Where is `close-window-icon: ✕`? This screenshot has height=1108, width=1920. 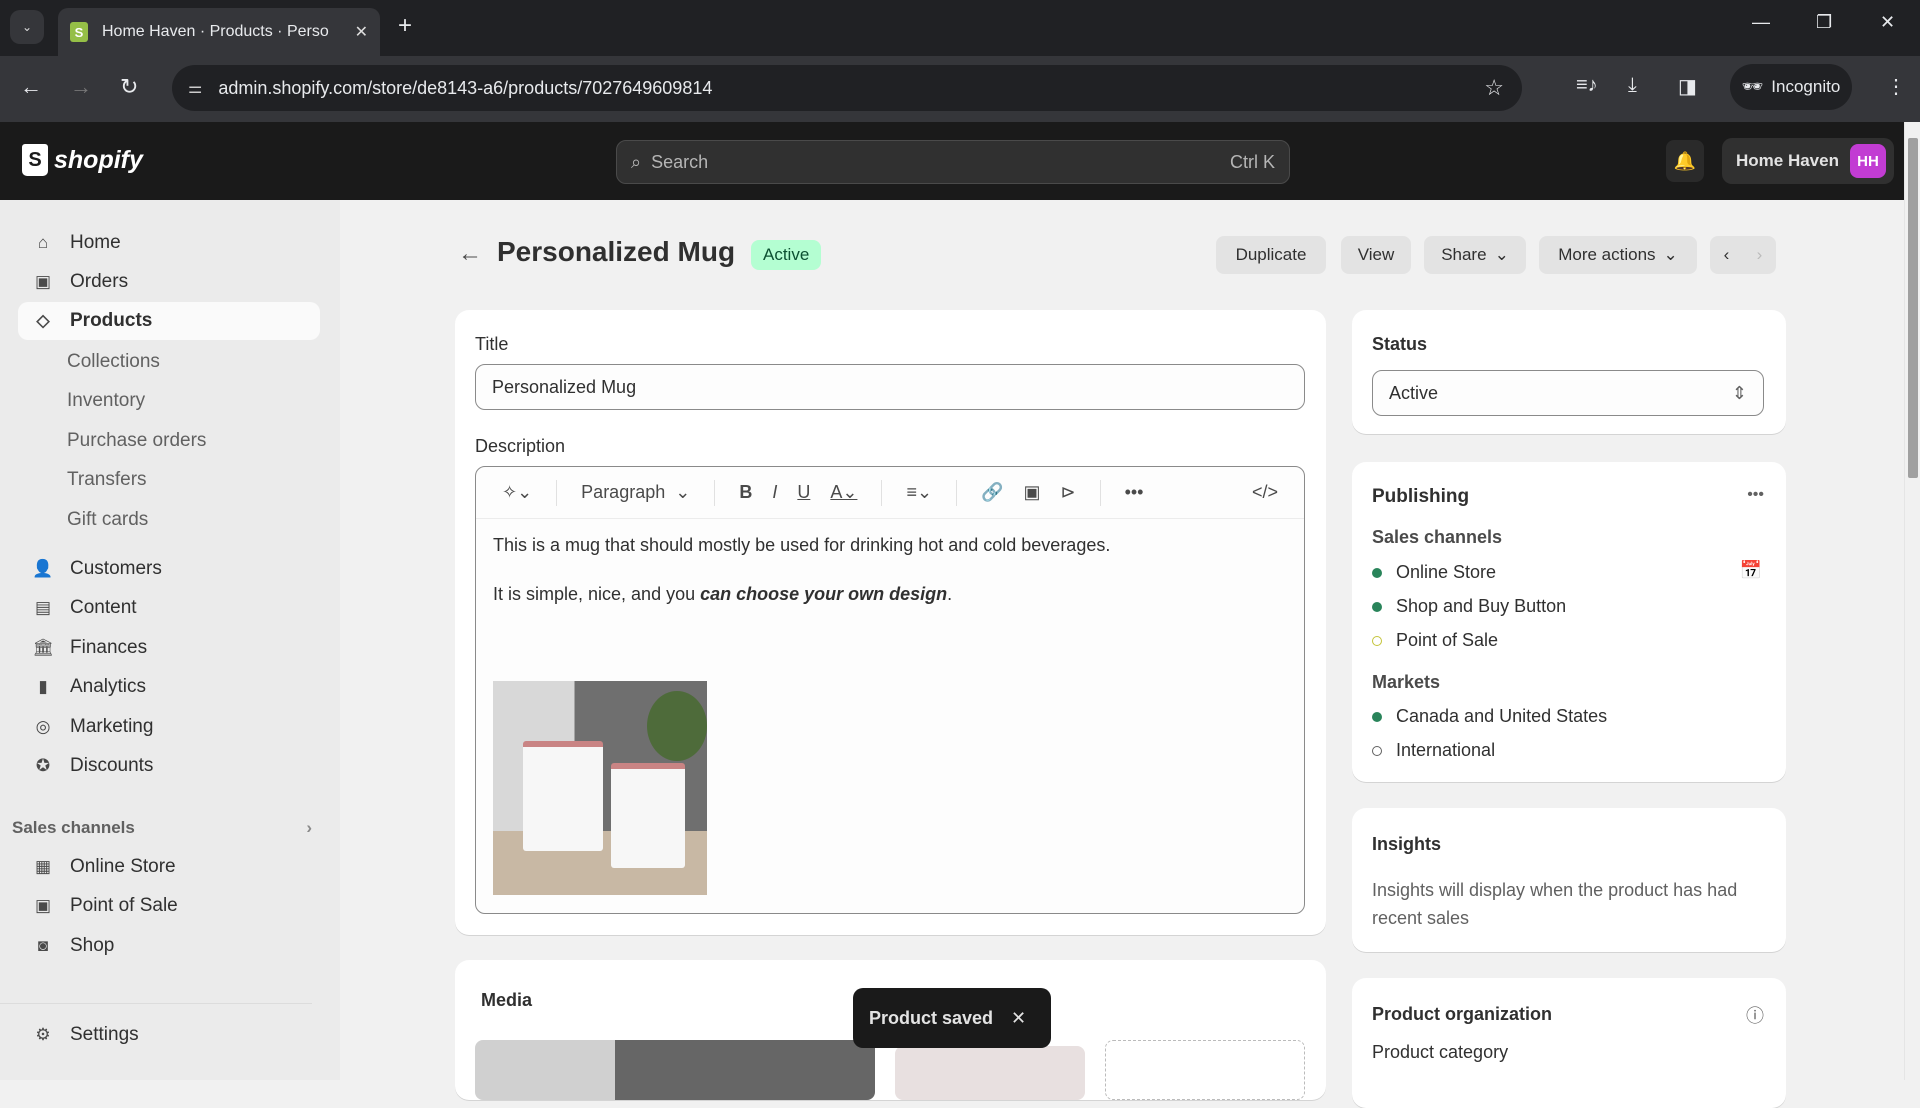
close-window-icon: ✕ is located at coordinates (1887, 22).